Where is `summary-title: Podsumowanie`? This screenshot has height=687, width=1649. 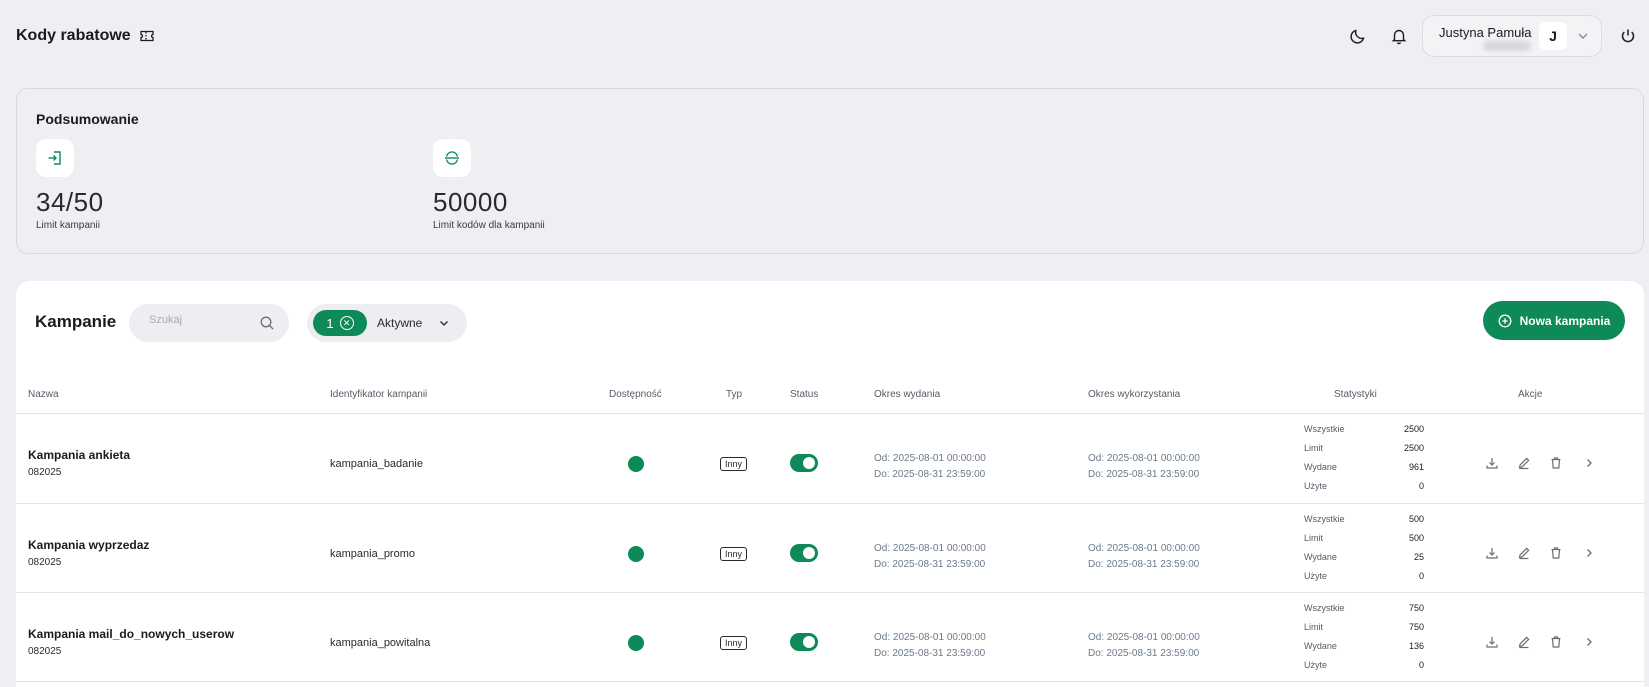 summary-title: Podsumowanie is located at coordinates (87, 119).